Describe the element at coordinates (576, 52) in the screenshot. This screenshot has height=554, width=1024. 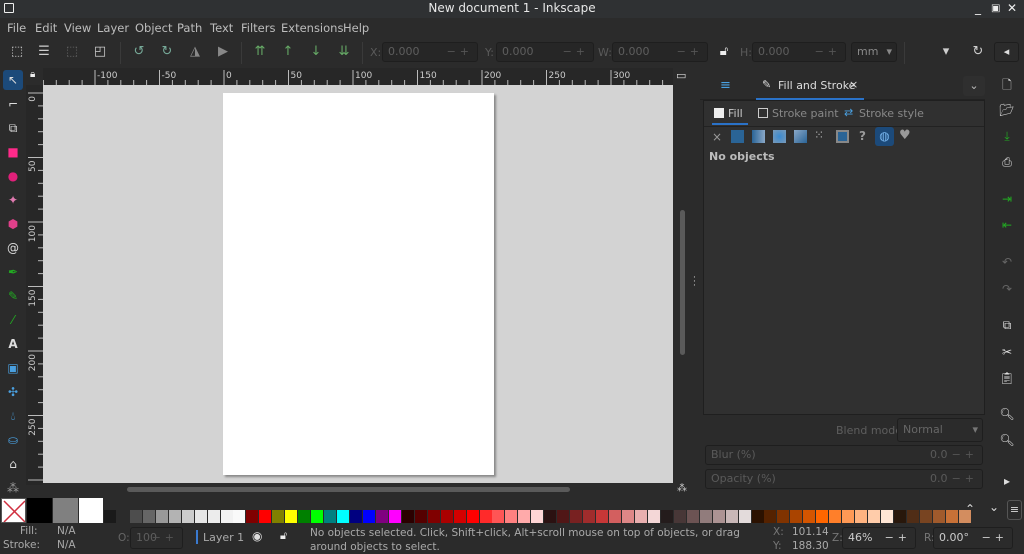
I see `y-stepper: −+` at that location.